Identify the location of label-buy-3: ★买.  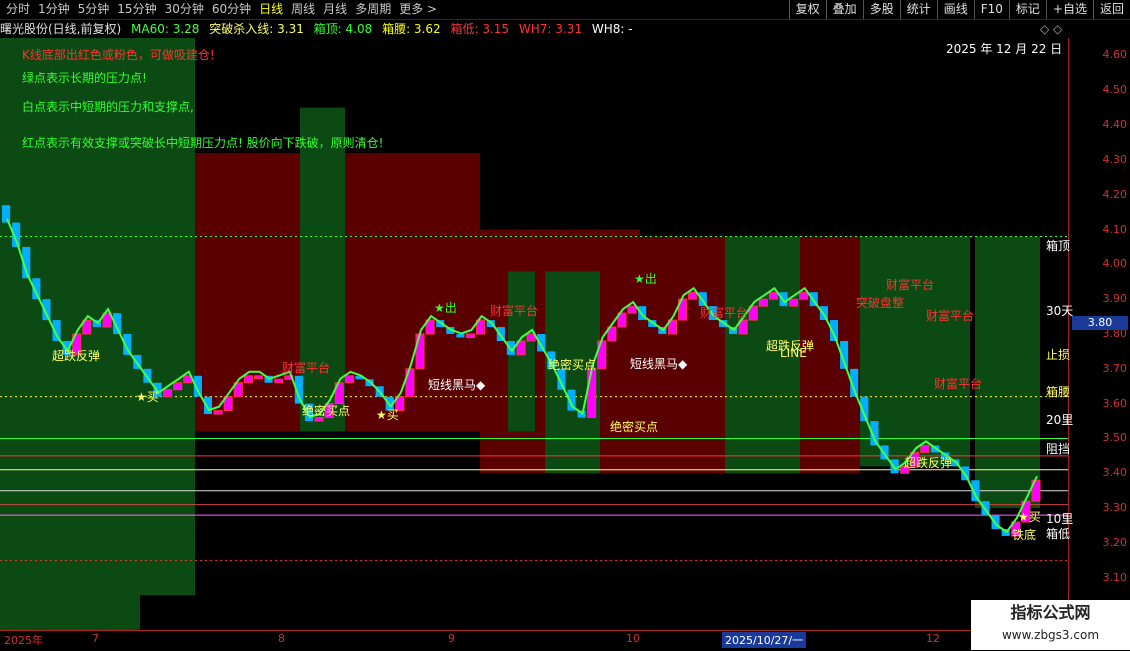
(1029, 517).